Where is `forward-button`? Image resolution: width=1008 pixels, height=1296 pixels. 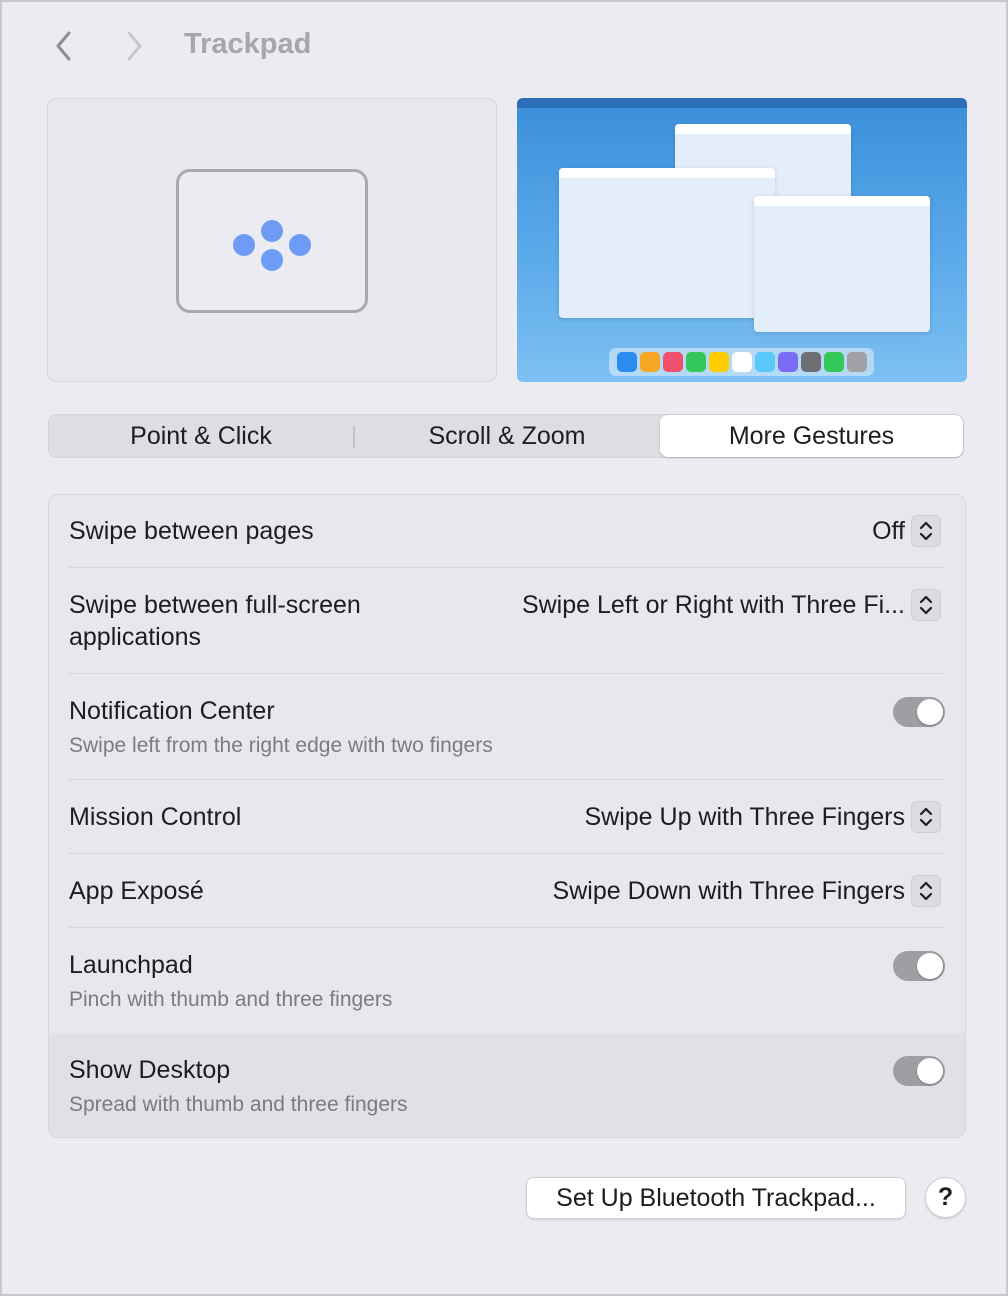
forward-button is located at coordinates (134, 46).